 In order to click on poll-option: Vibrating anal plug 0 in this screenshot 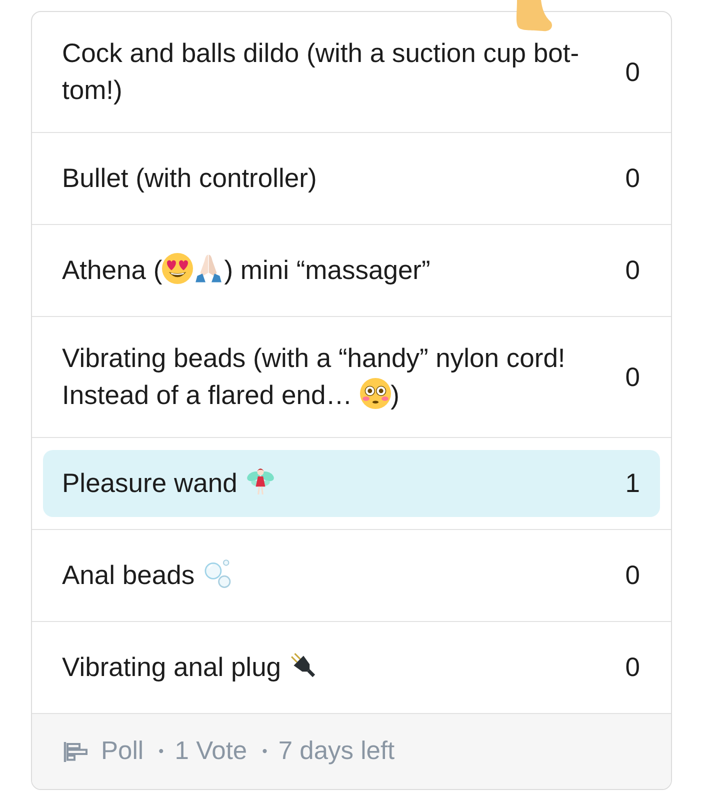, I will do `click(351, 667)`.